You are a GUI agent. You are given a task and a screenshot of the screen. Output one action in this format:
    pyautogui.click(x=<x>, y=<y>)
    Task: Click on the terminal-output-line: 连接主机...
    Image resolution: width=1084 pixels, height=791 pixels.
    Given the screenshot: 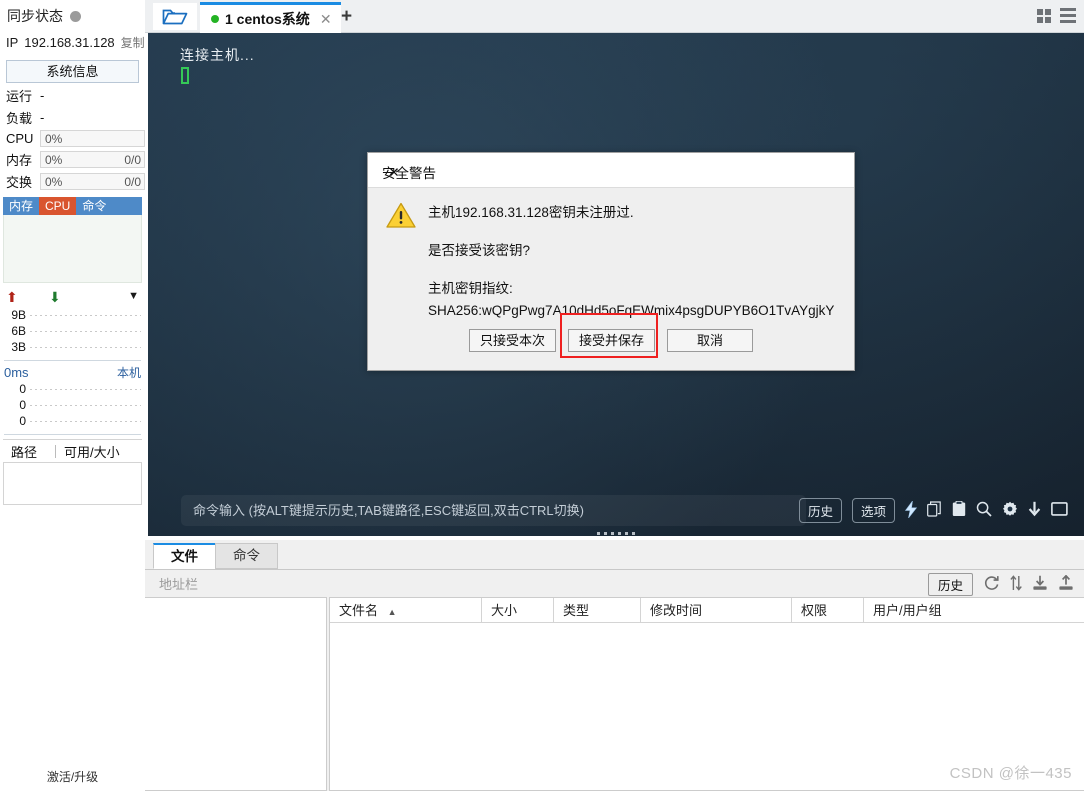 What is the action you would take?
    pyautogui.click(x=217, y=55)
    